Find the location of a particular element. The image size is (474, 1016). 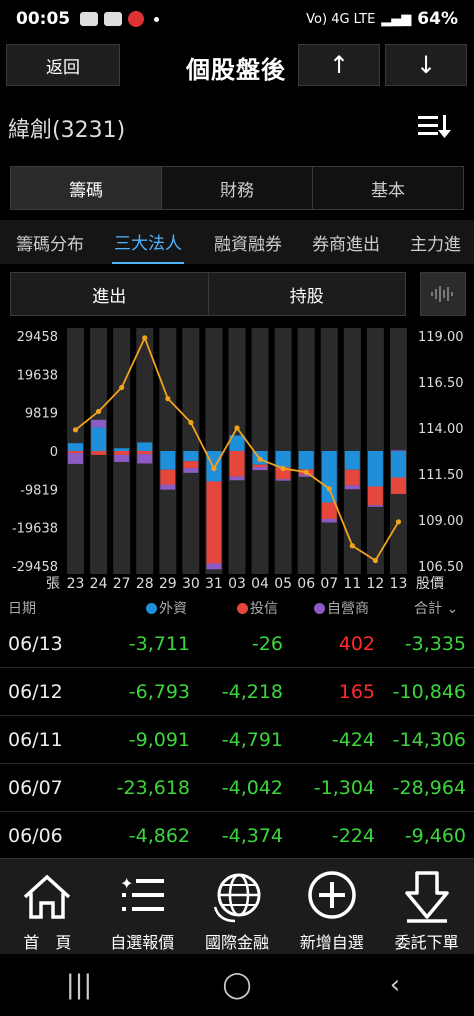

status-bar: 00:05 Vo) 4G LTE ▂▄▆ 64% is located at coordinates (237, 19).